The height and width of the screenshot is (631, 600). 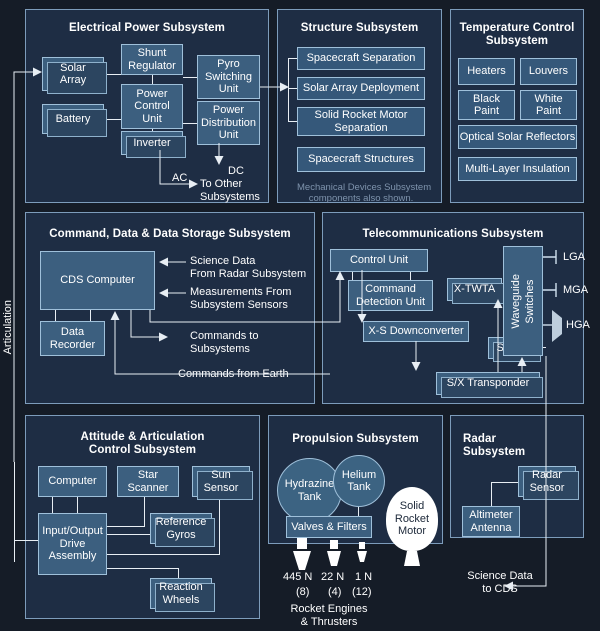 What do you see at coordinates (77, 505) in the screenshot?
I see `link-computer-ioda-b` at bounding box center [77, 505].